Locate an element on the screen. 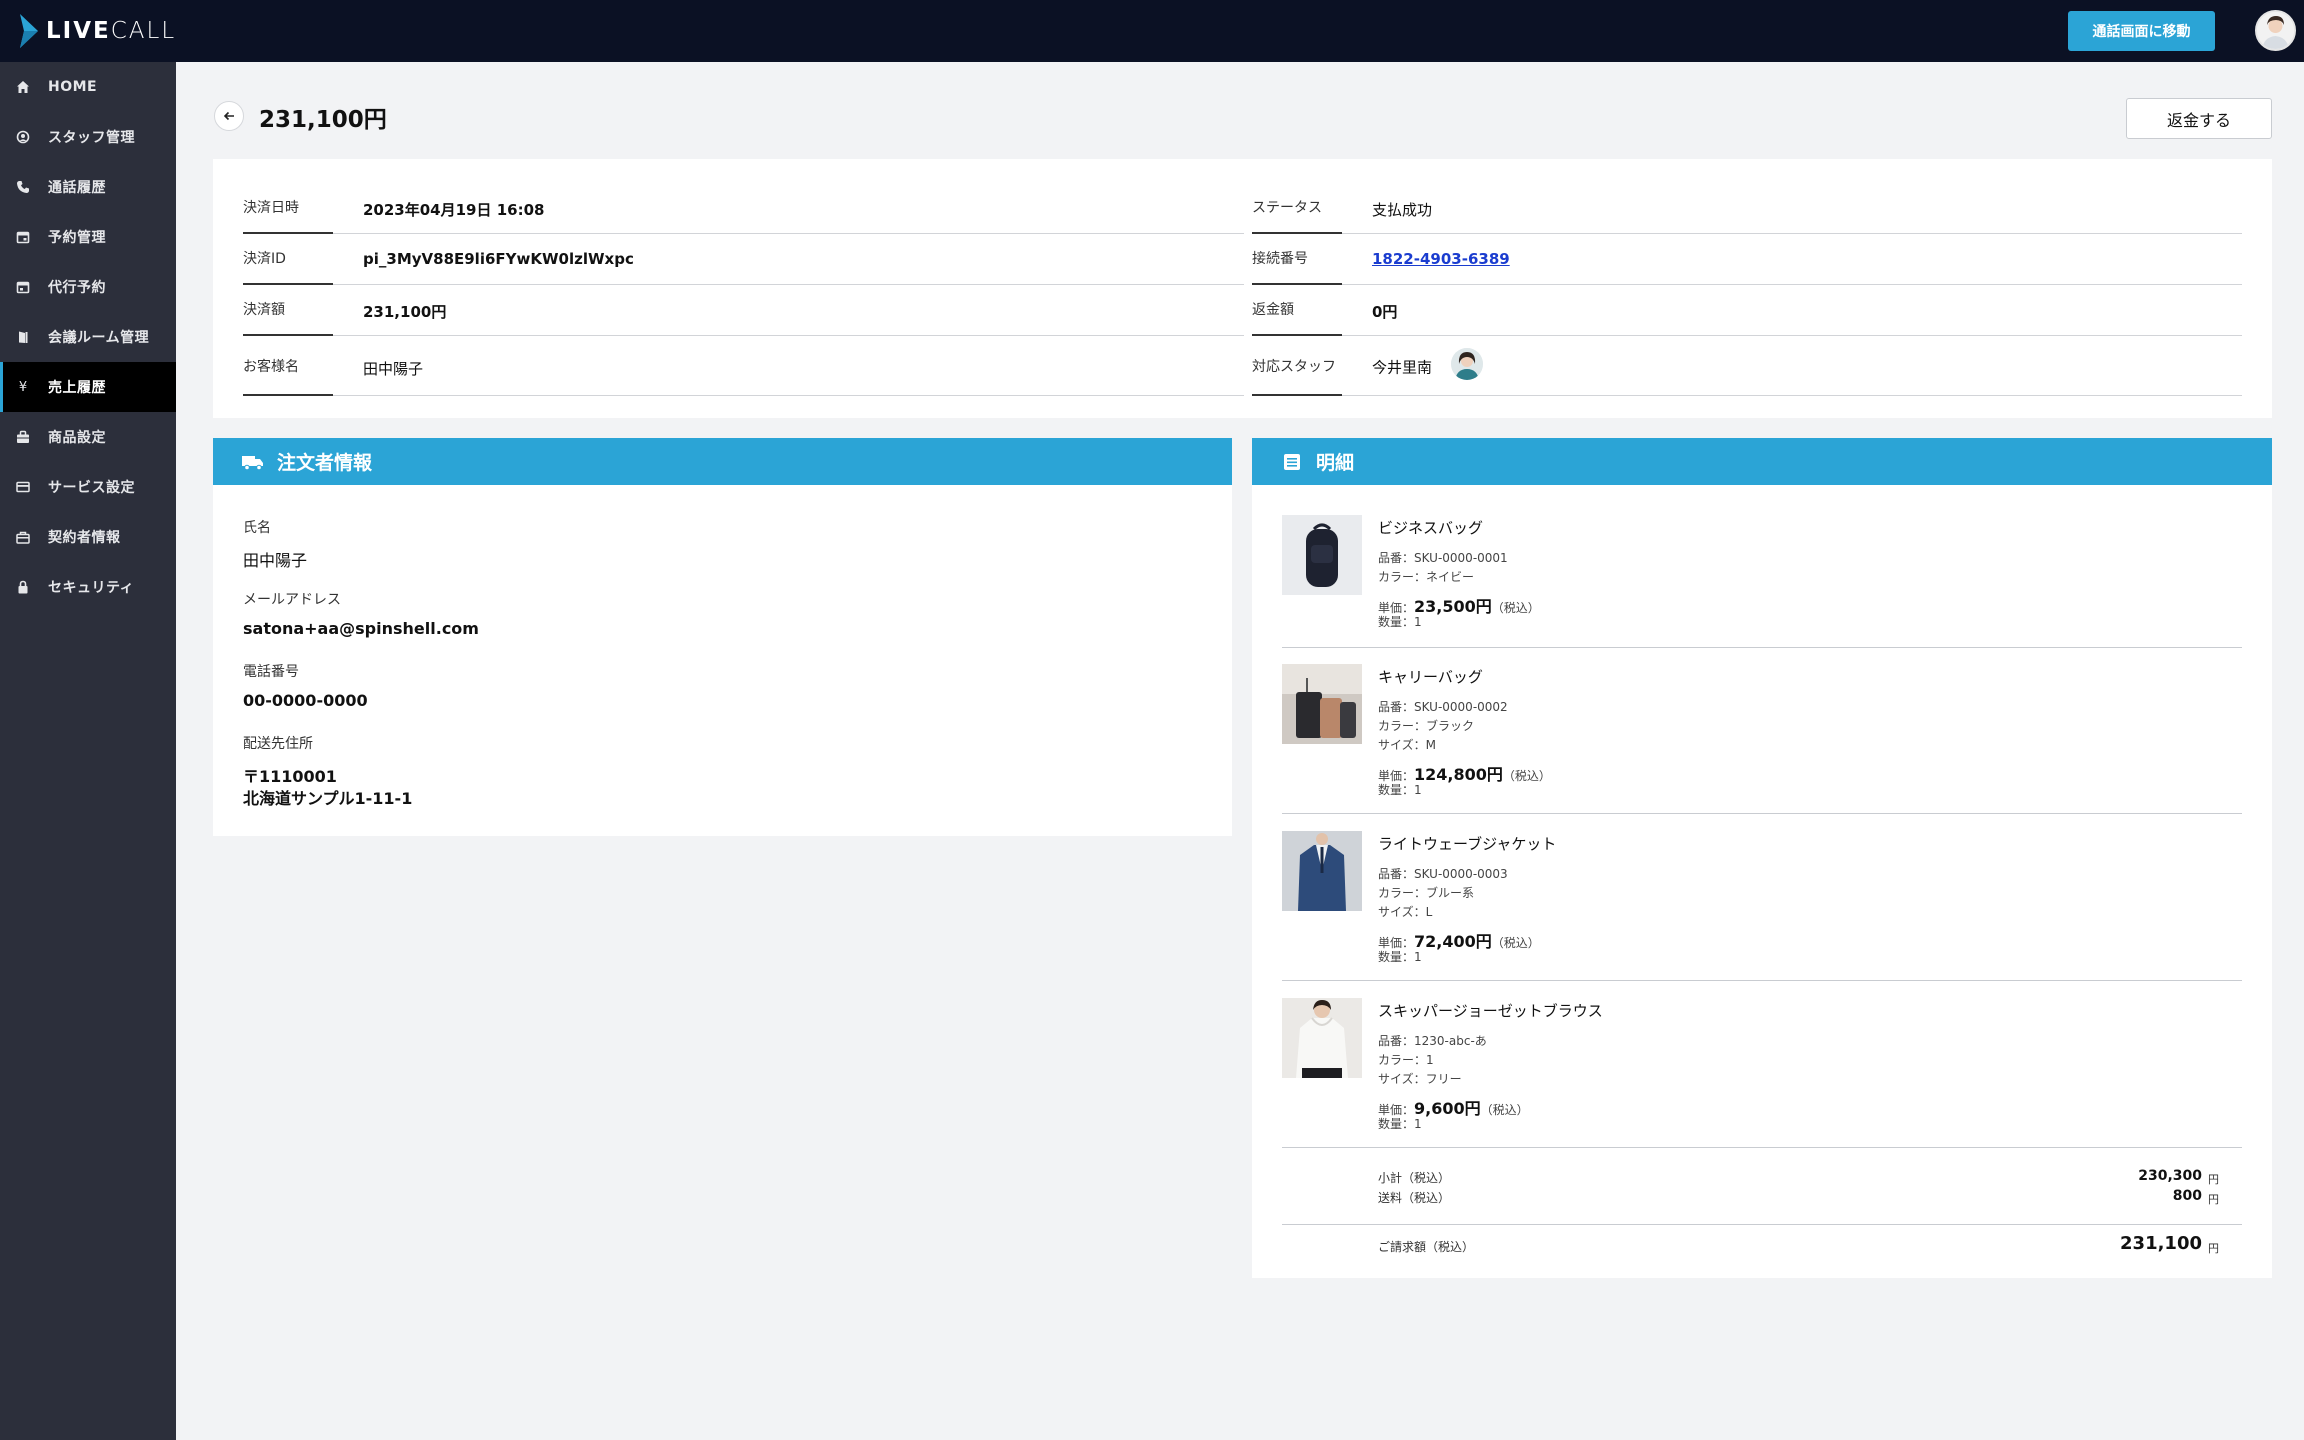 The image size is (2304, 1440). back-button is located at coordinates (229, 116).